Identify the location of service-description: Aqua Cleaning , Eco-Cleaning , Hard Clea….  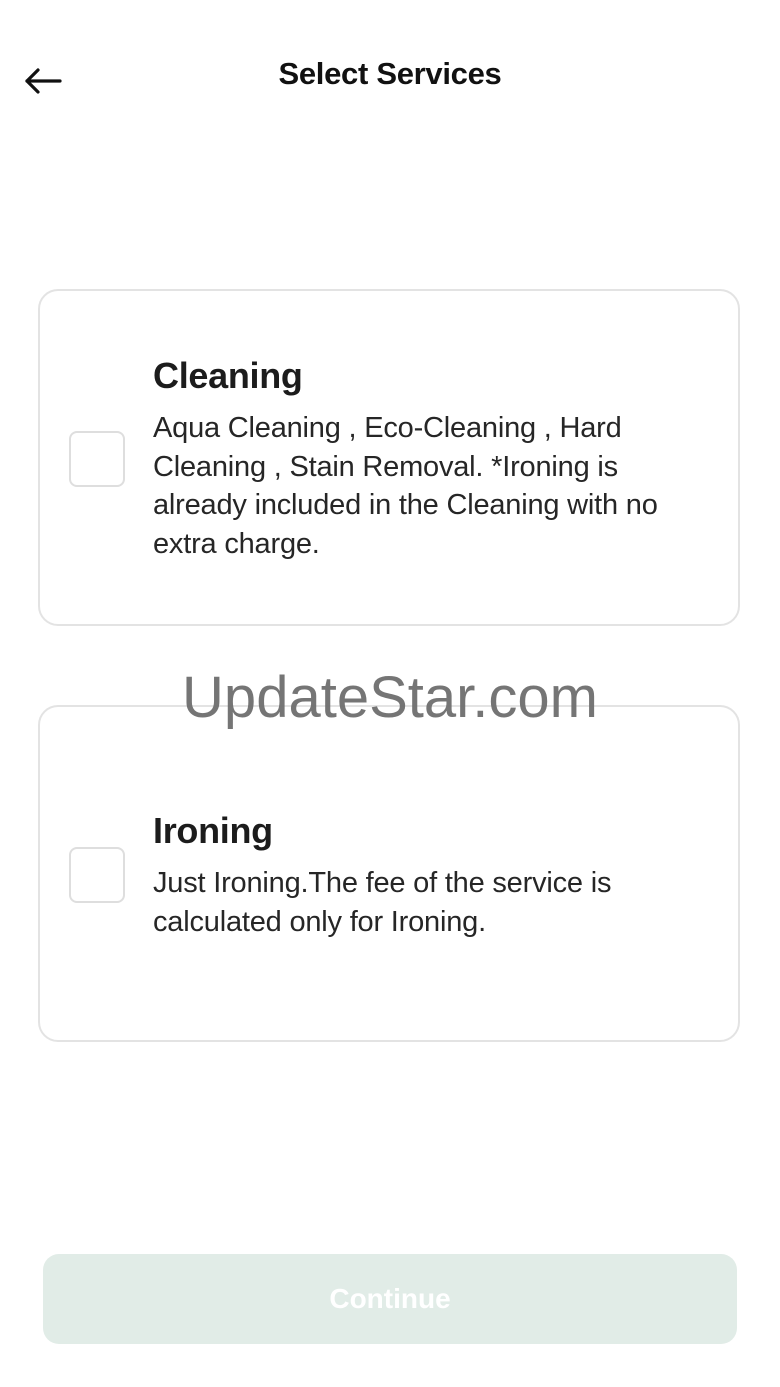
(405, 486).